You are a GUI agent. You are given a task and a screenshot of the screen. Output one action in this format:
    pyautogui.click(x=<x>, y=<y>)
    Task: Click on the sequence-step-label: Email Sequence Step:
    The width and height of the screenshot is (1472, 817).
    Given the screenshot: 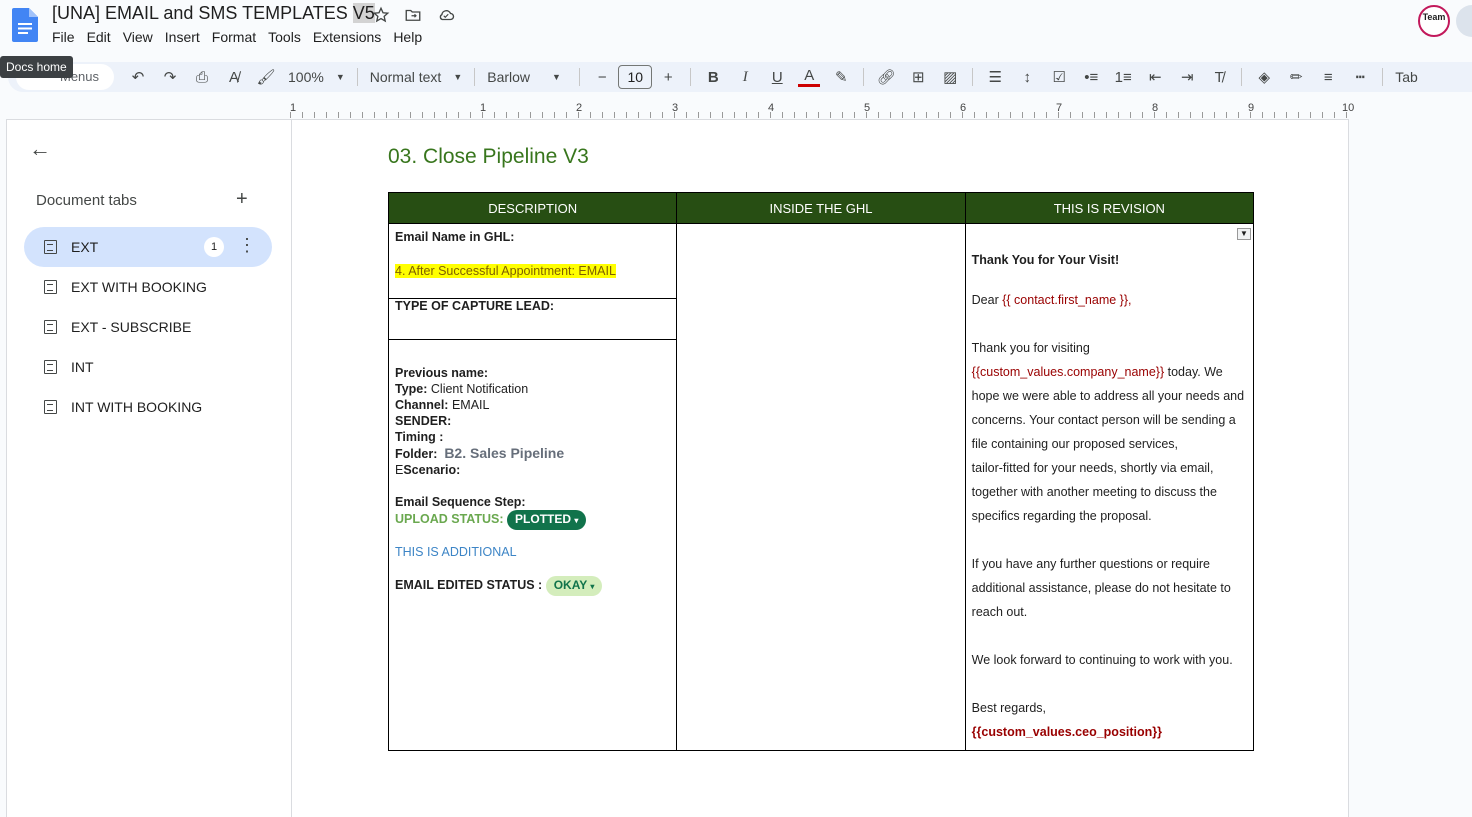 What is the action you would take?
    pyautogui.click(x=460, y=502)
    